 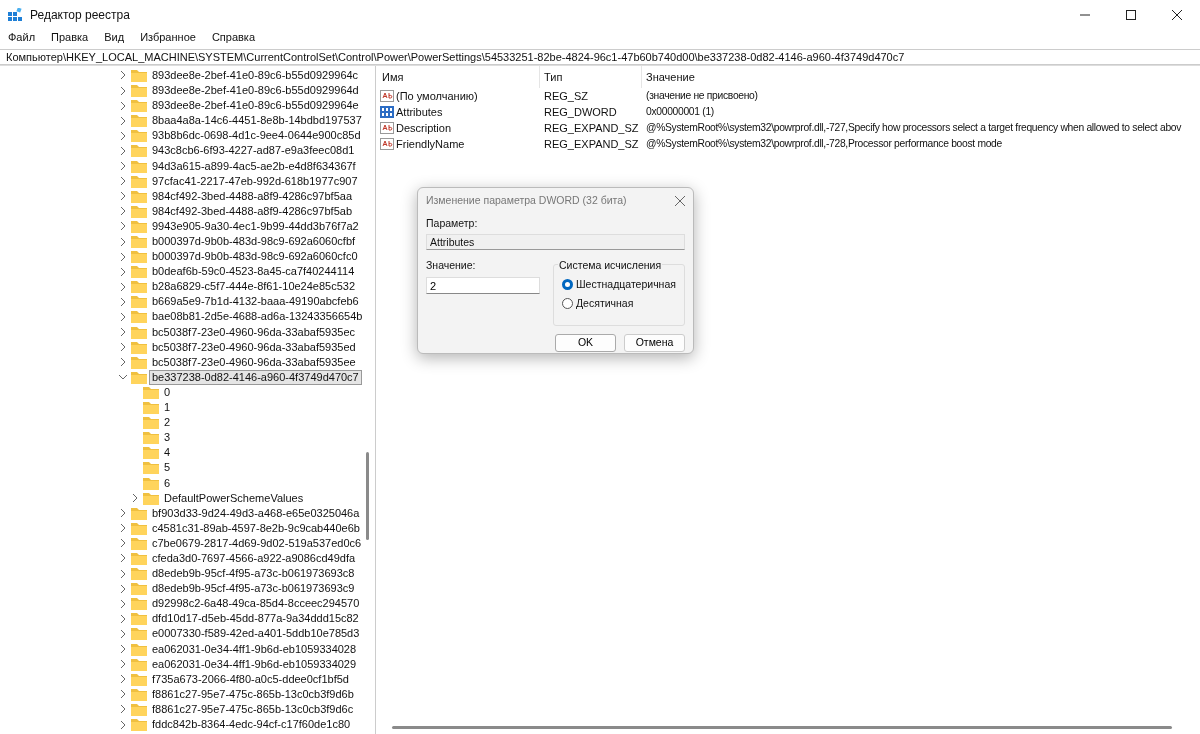 I want to click on tree-item: f735a673-2066-4f80-a0c5-ddee0cf1bf5d, so click(x=250, y=679).